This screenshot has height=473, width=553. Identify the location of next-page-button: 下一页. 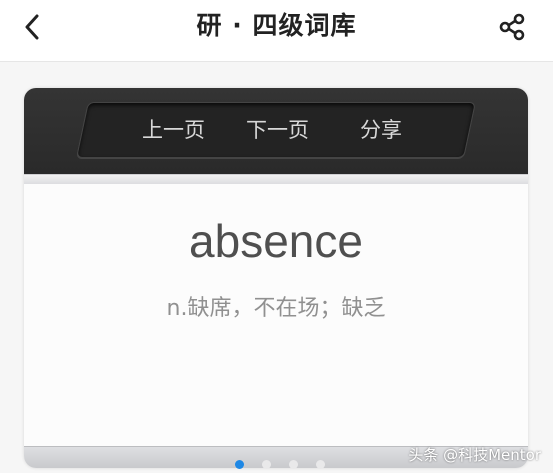
(277, 130).